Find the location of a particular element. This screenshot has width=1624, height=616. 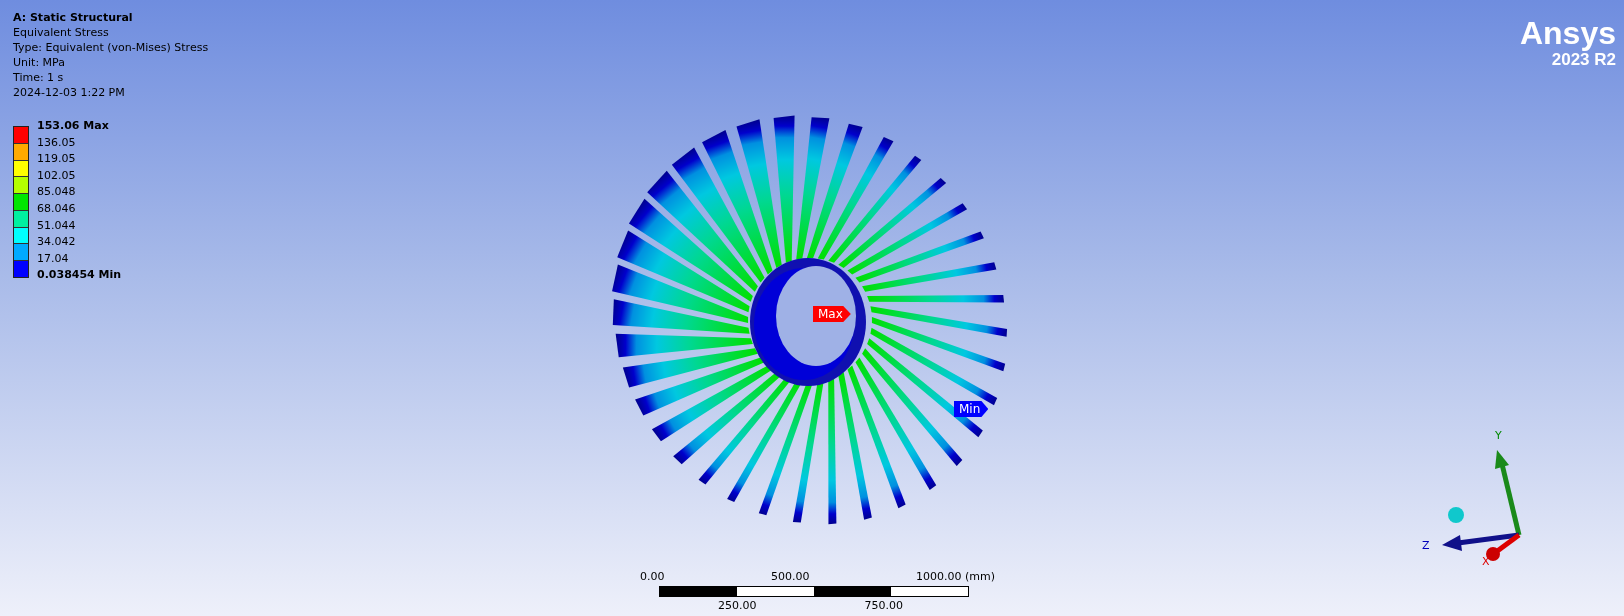

axis-label: Y is located at coordinates (1498, 435).